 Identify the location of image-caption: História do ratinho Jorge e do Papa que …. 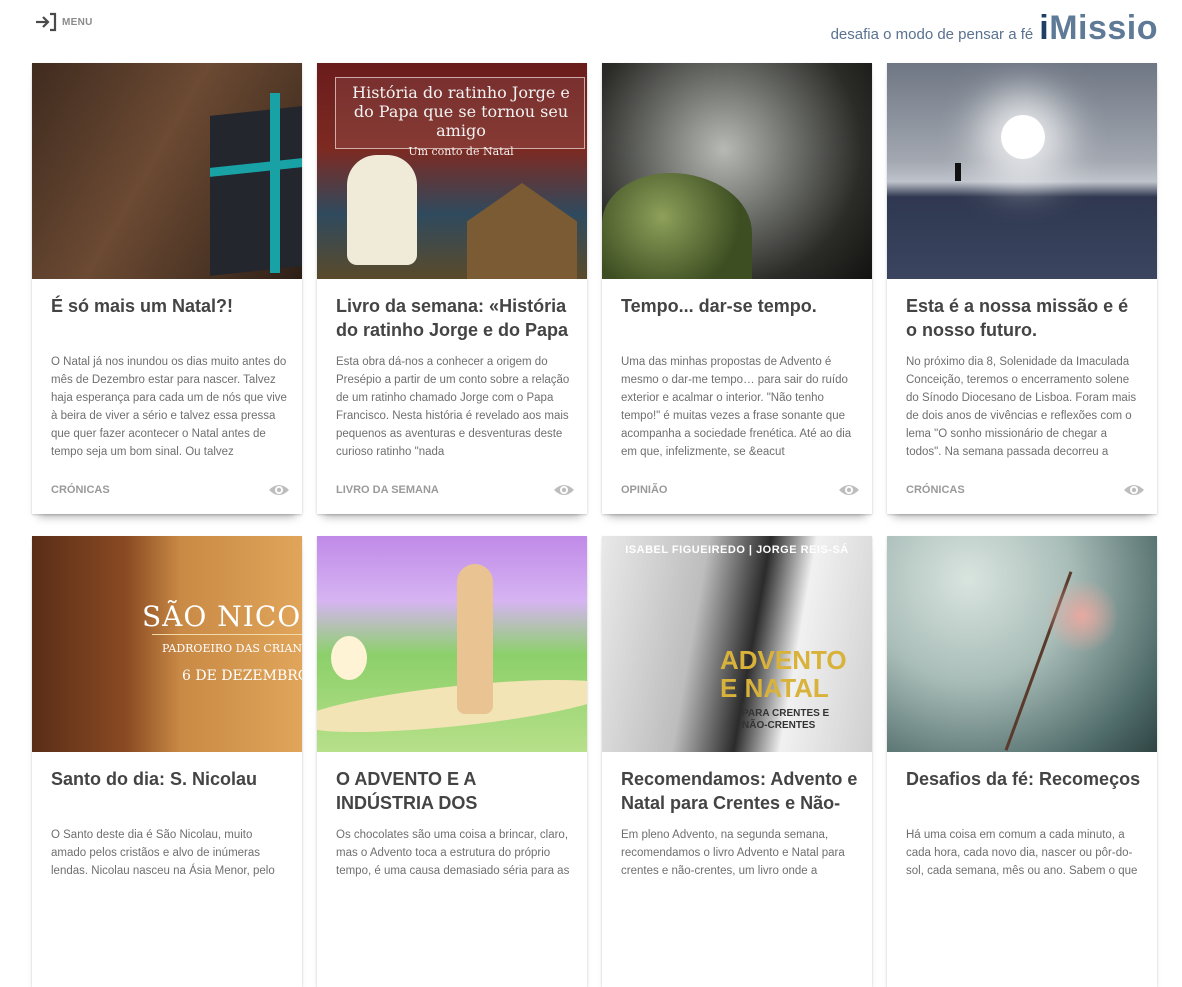
(461, 122).